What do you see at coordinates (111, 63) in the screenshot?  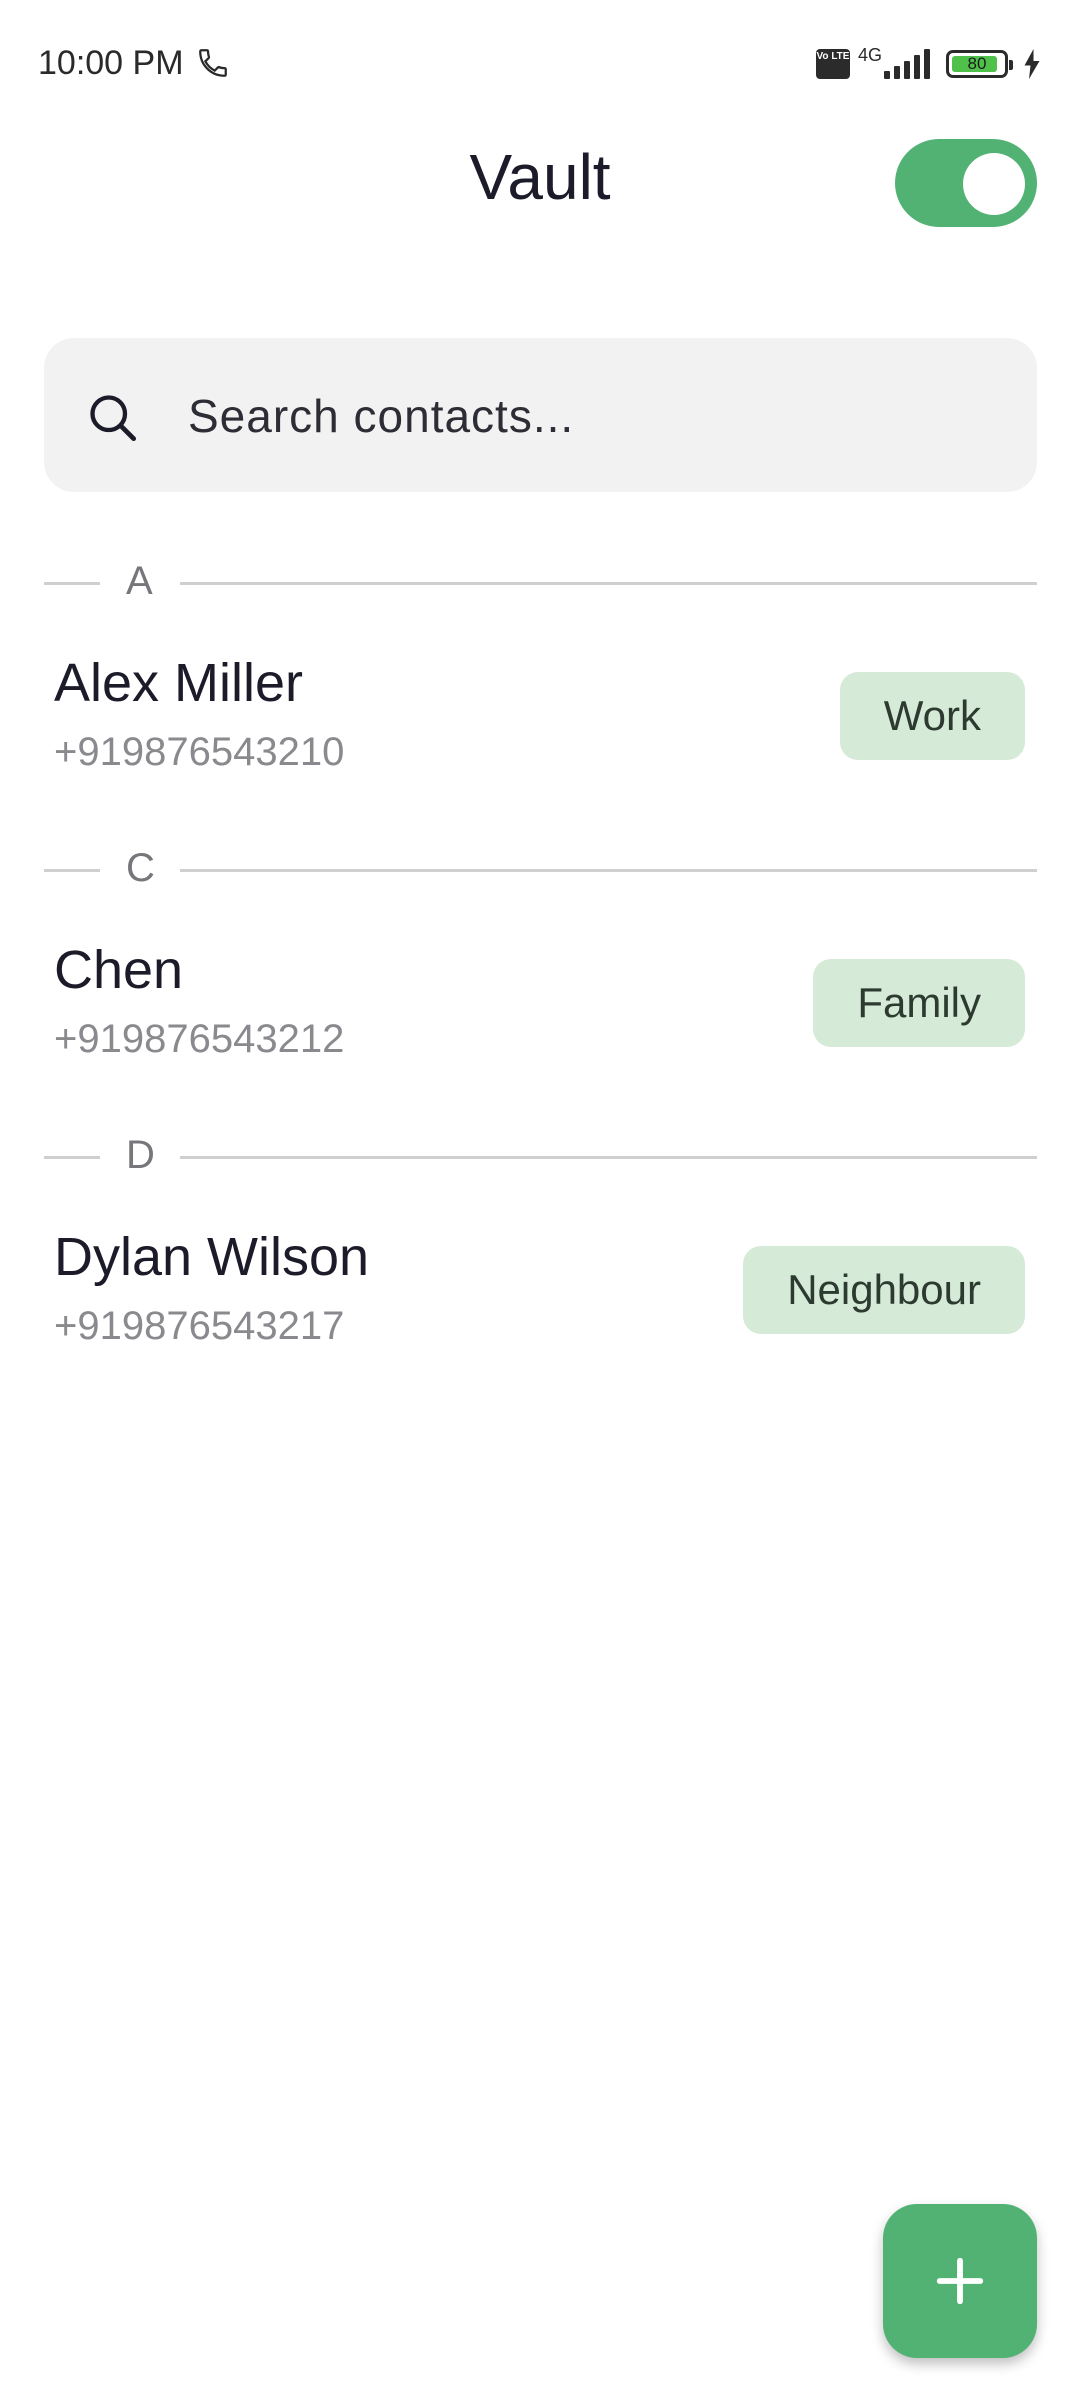 I see `status-time: 10:00 PM` at bounding box center [111, 63].